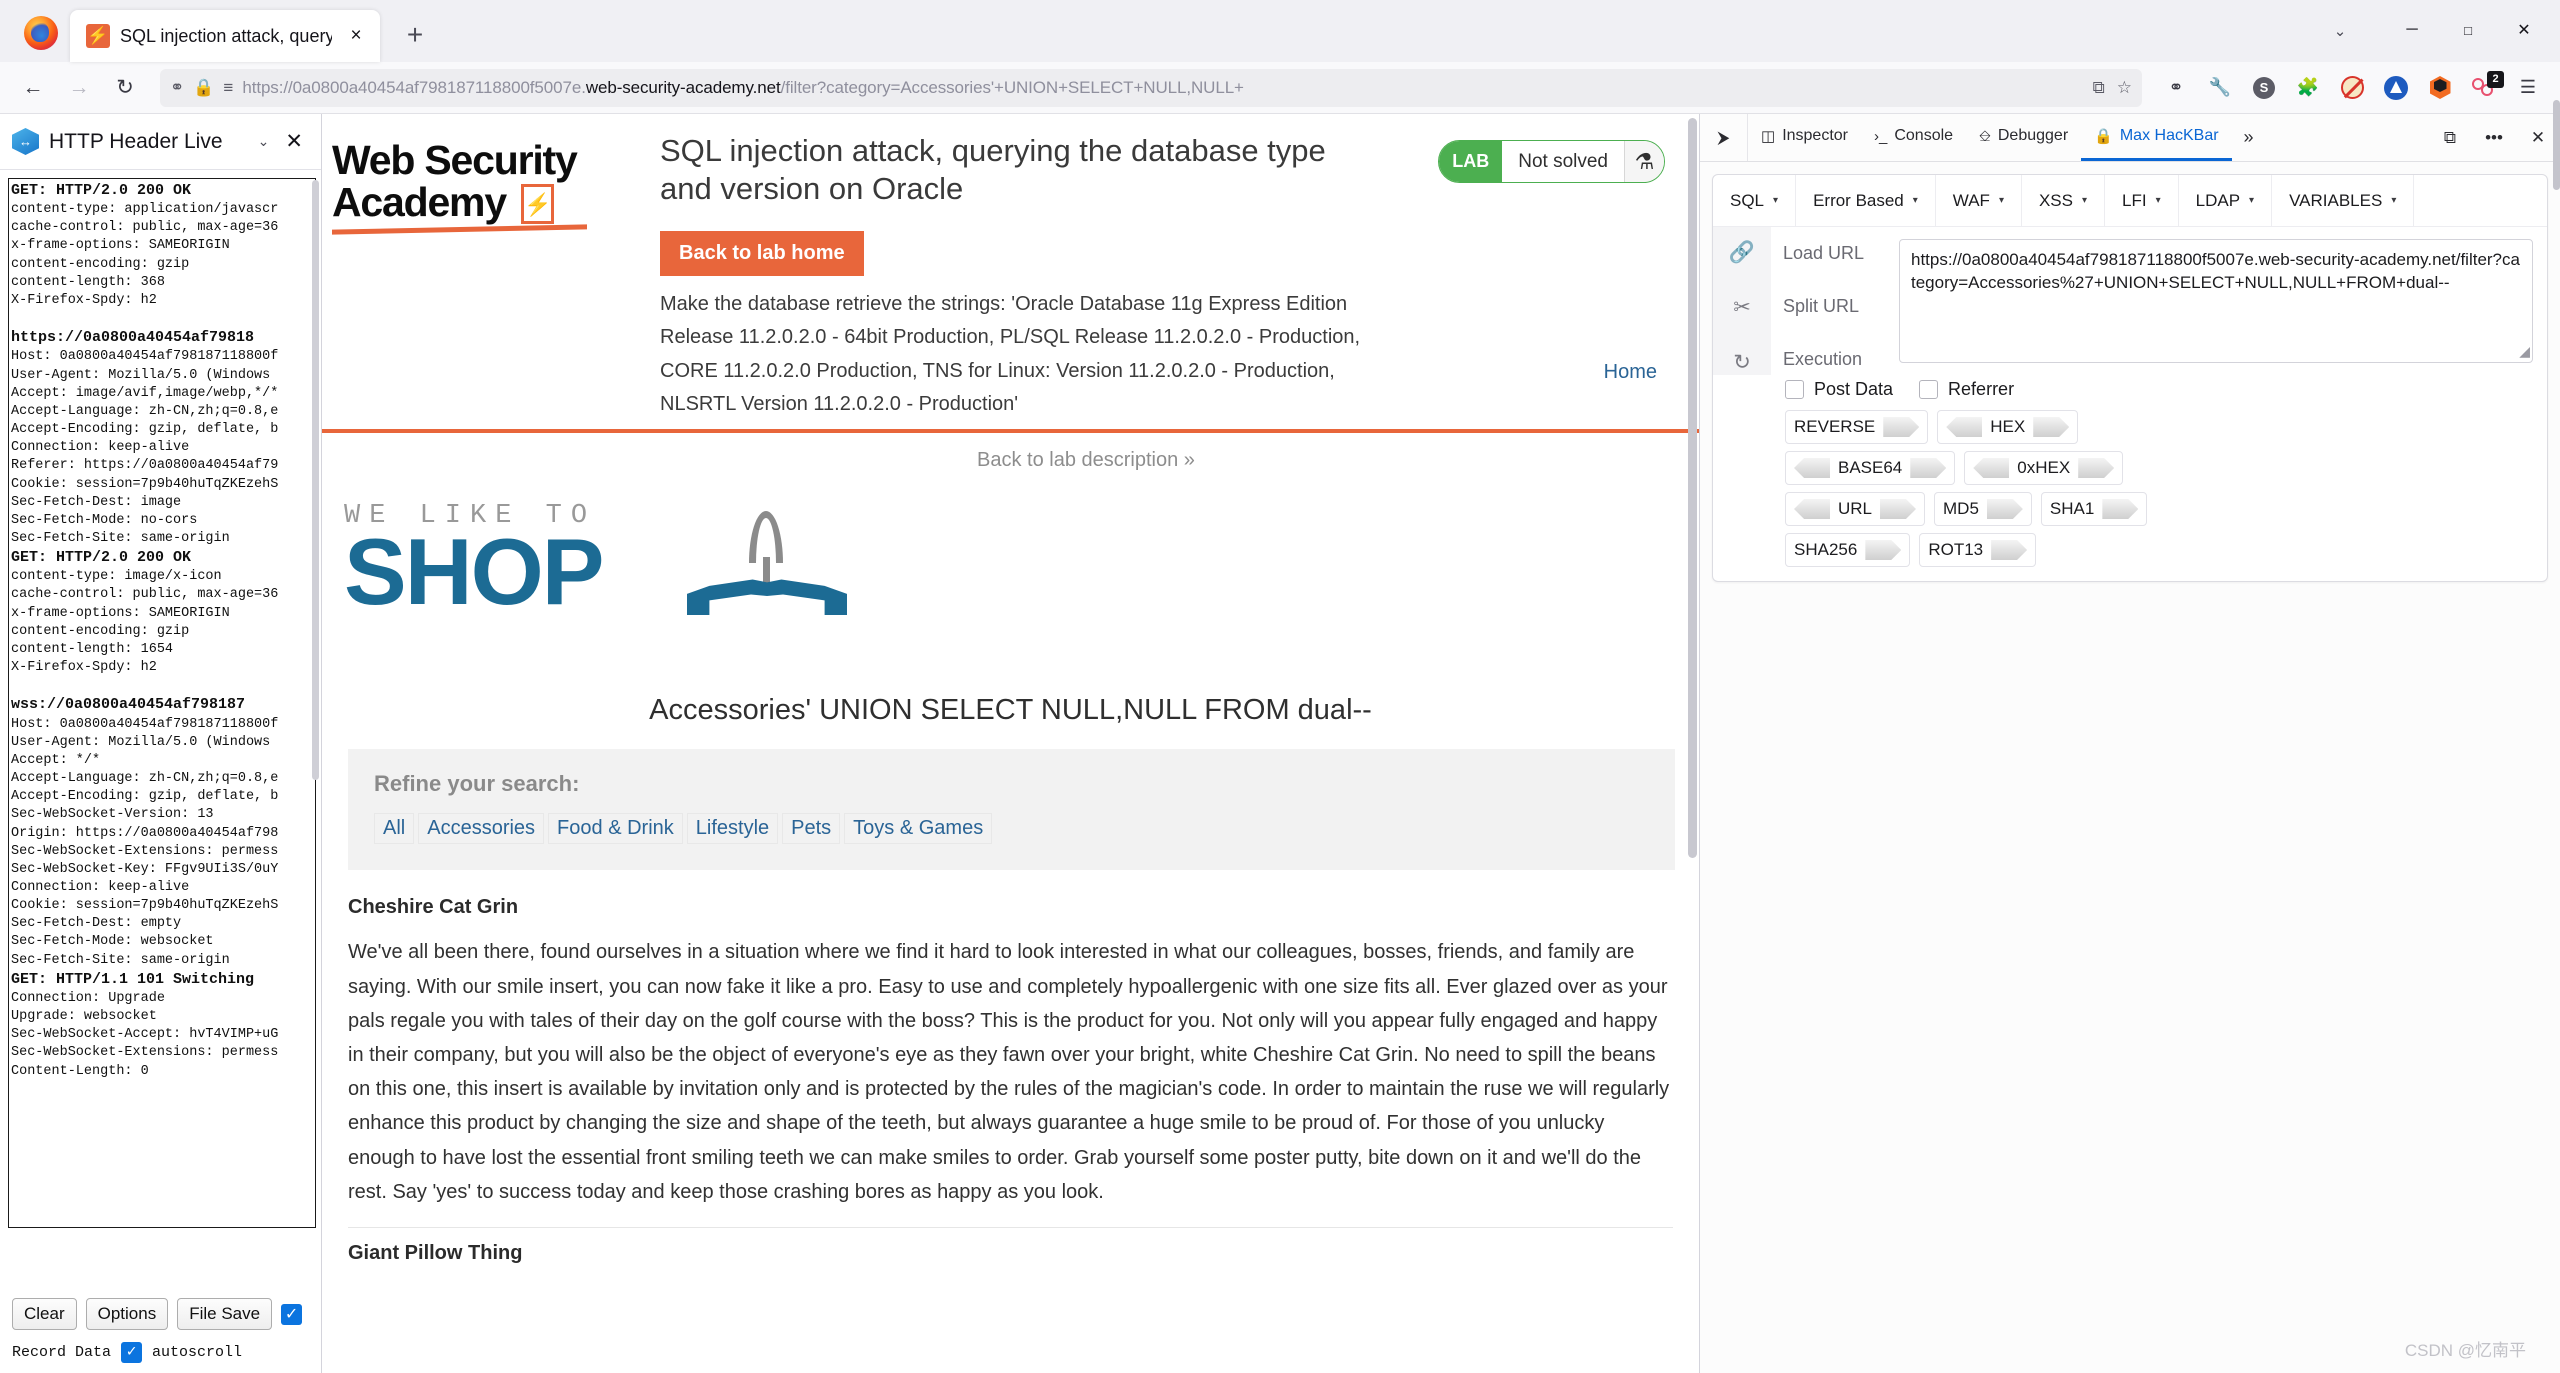  Describe the element at coordinates (2264, 88) in the screenshot. I see `s-circle-icon: S` at that location.